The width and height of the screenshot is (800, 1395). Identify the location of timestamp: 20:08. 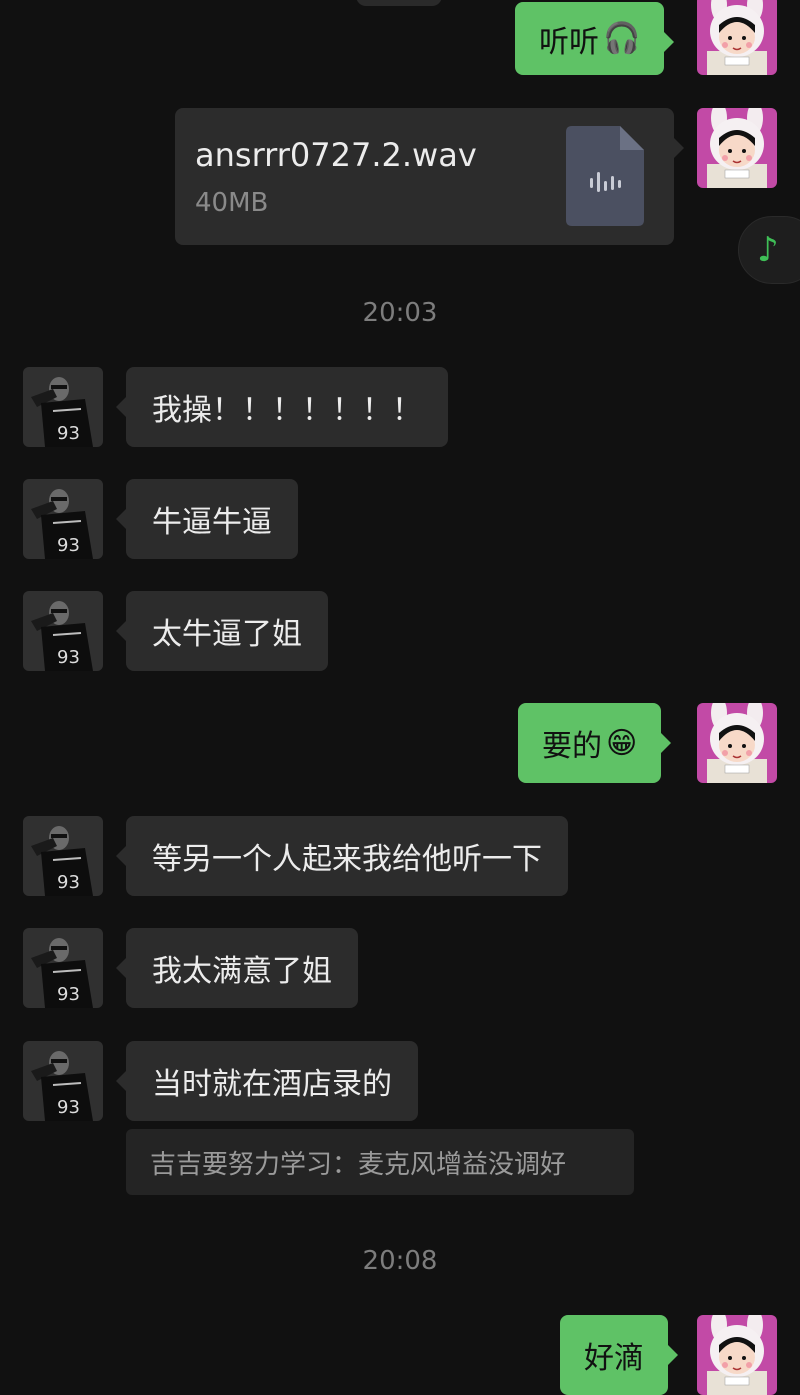
(400, 1261).